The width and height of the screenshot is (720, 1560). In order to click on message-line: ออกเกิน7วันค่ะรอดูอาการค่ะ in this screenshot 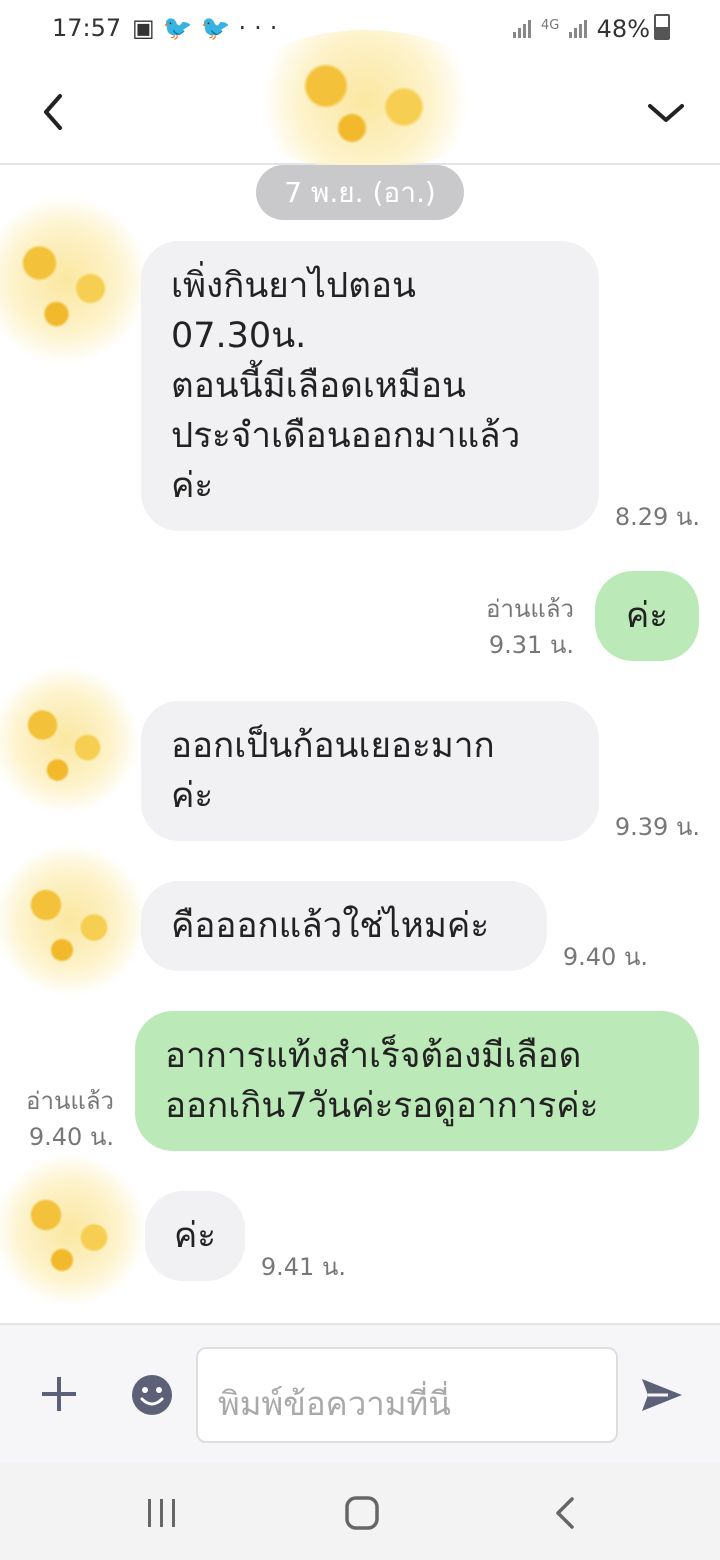, I will do `click(382, 1106)`.